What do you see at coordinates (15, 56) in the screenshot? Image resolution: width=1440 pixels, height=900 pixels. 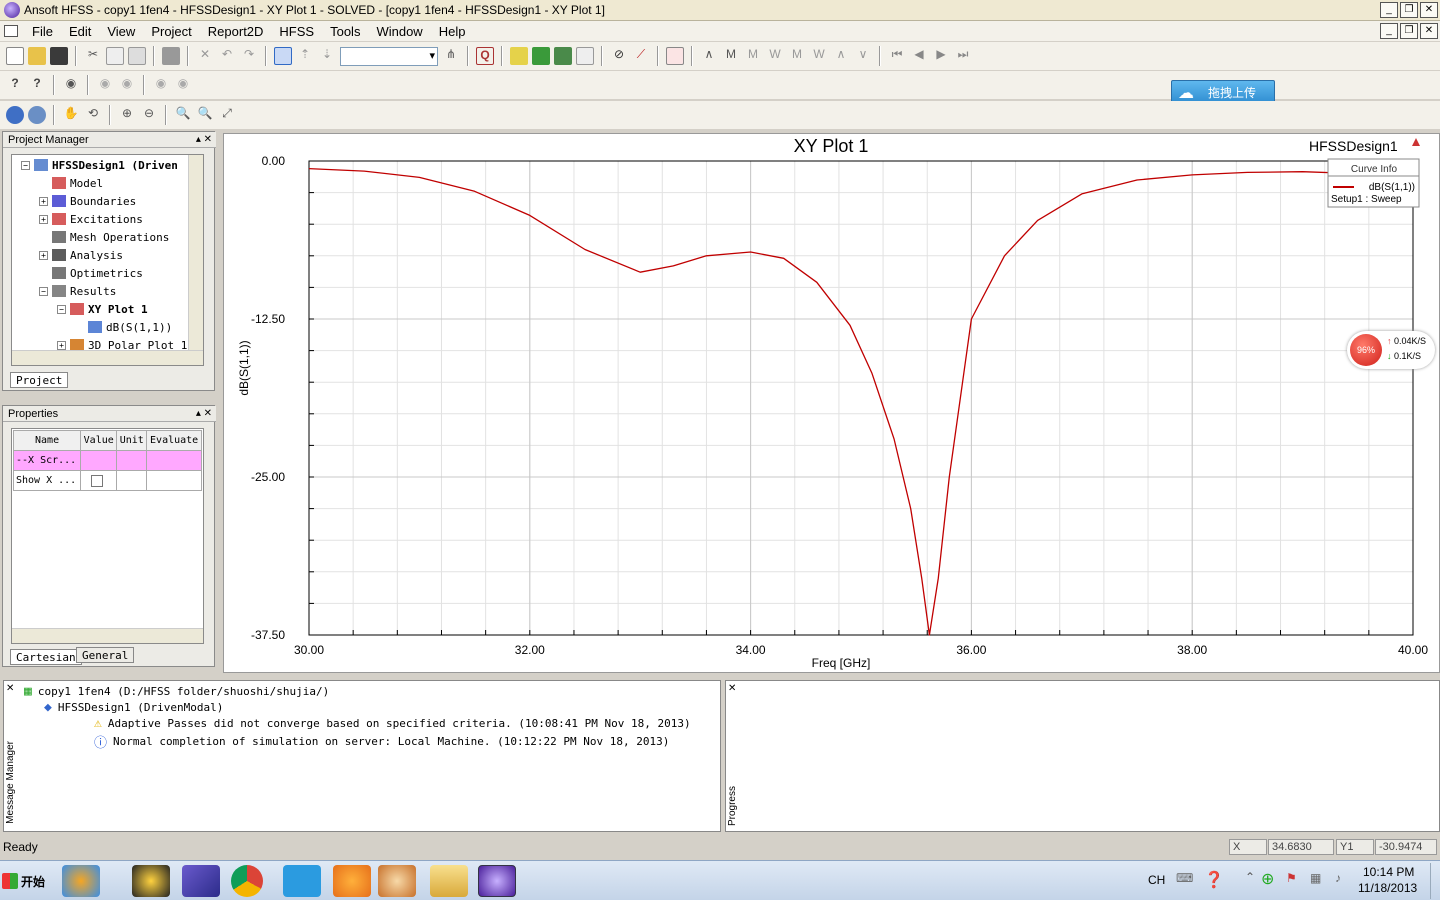 I see `new-icon` at bounding box center [15, 56].